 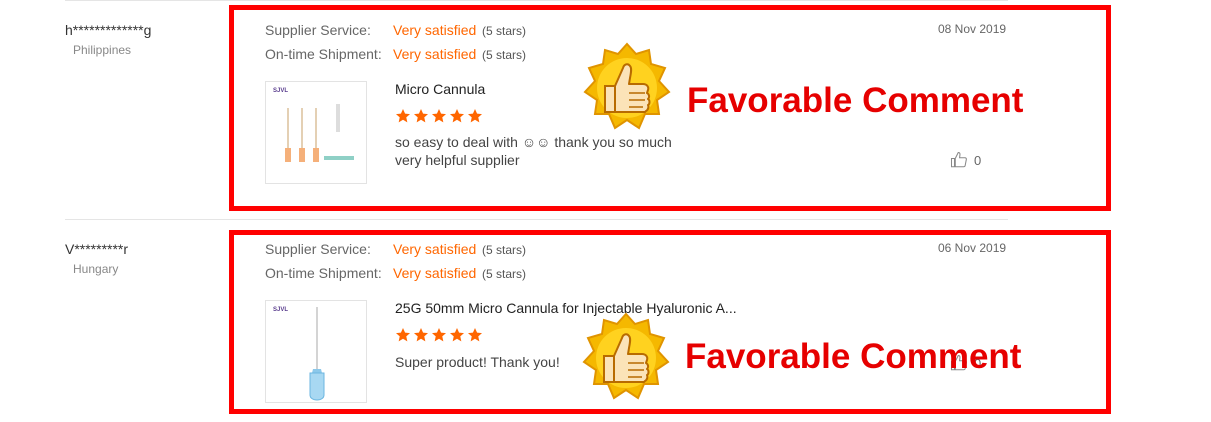 I want to click on reviewer-country: Hungary, so click(x=96, y=269).